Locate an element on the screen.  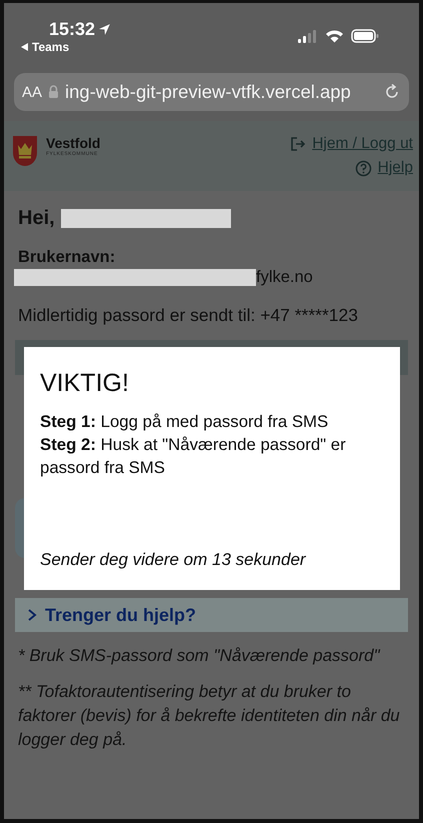
help-toggle-bar: Trenger du hjelp? is located at coordinates (211, 615).